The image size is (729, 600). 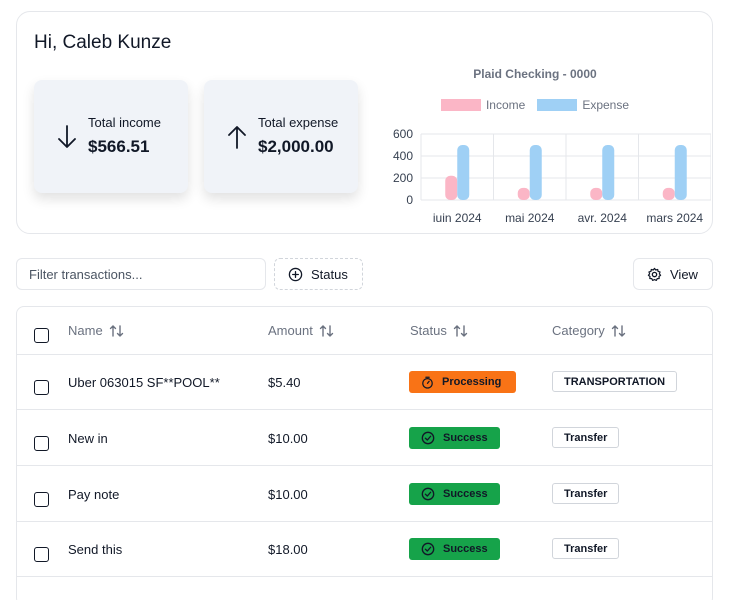 What do you see at coordinates (409, 200) in the screenshot?
I see `y-tick-label: 0` at bounding box center [409, 200].